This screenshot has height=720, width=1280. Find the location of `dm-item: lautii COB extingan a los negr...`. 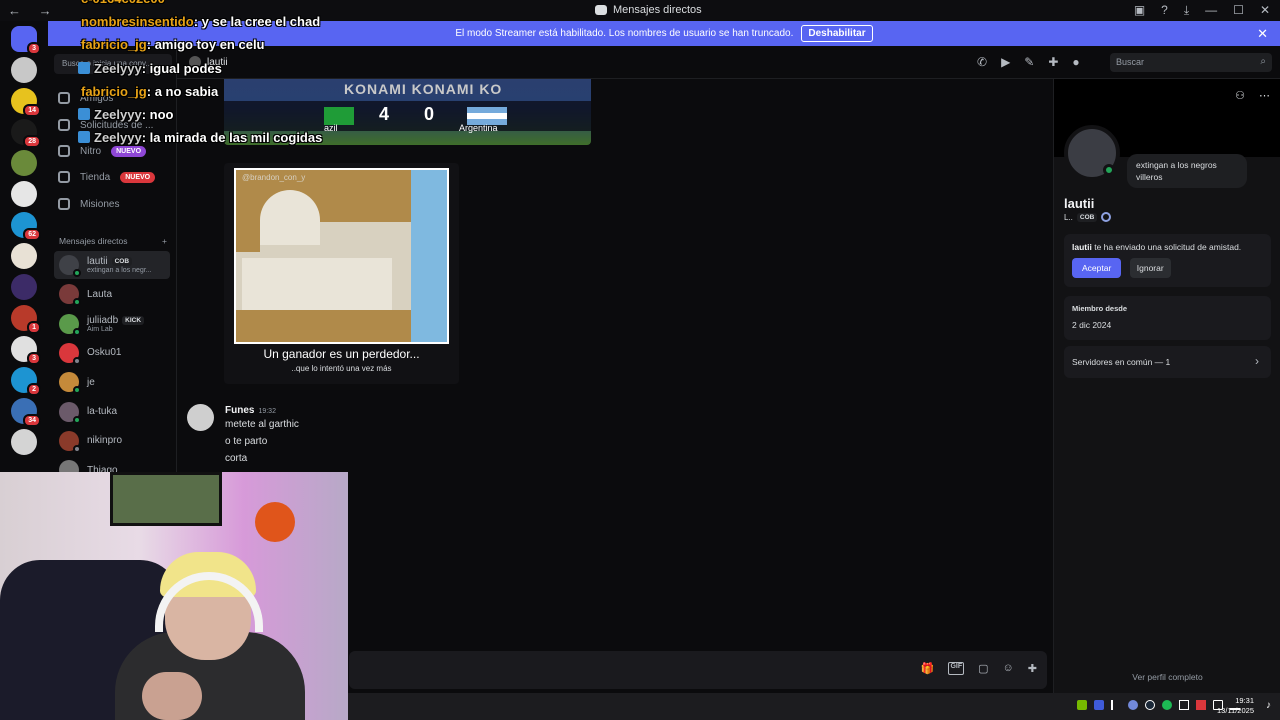

dm-item: lautii COB extingan a los negr... is located at coordinates (112, 265).